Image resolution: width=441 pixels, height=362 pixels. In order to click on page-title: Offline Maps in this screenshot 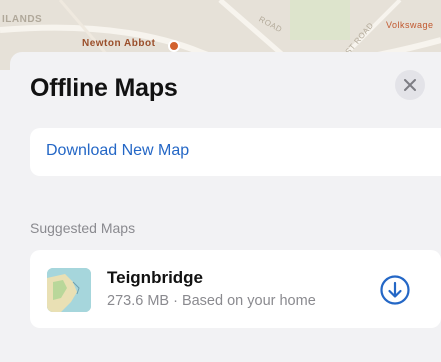, I will do `click(104, 88)`.